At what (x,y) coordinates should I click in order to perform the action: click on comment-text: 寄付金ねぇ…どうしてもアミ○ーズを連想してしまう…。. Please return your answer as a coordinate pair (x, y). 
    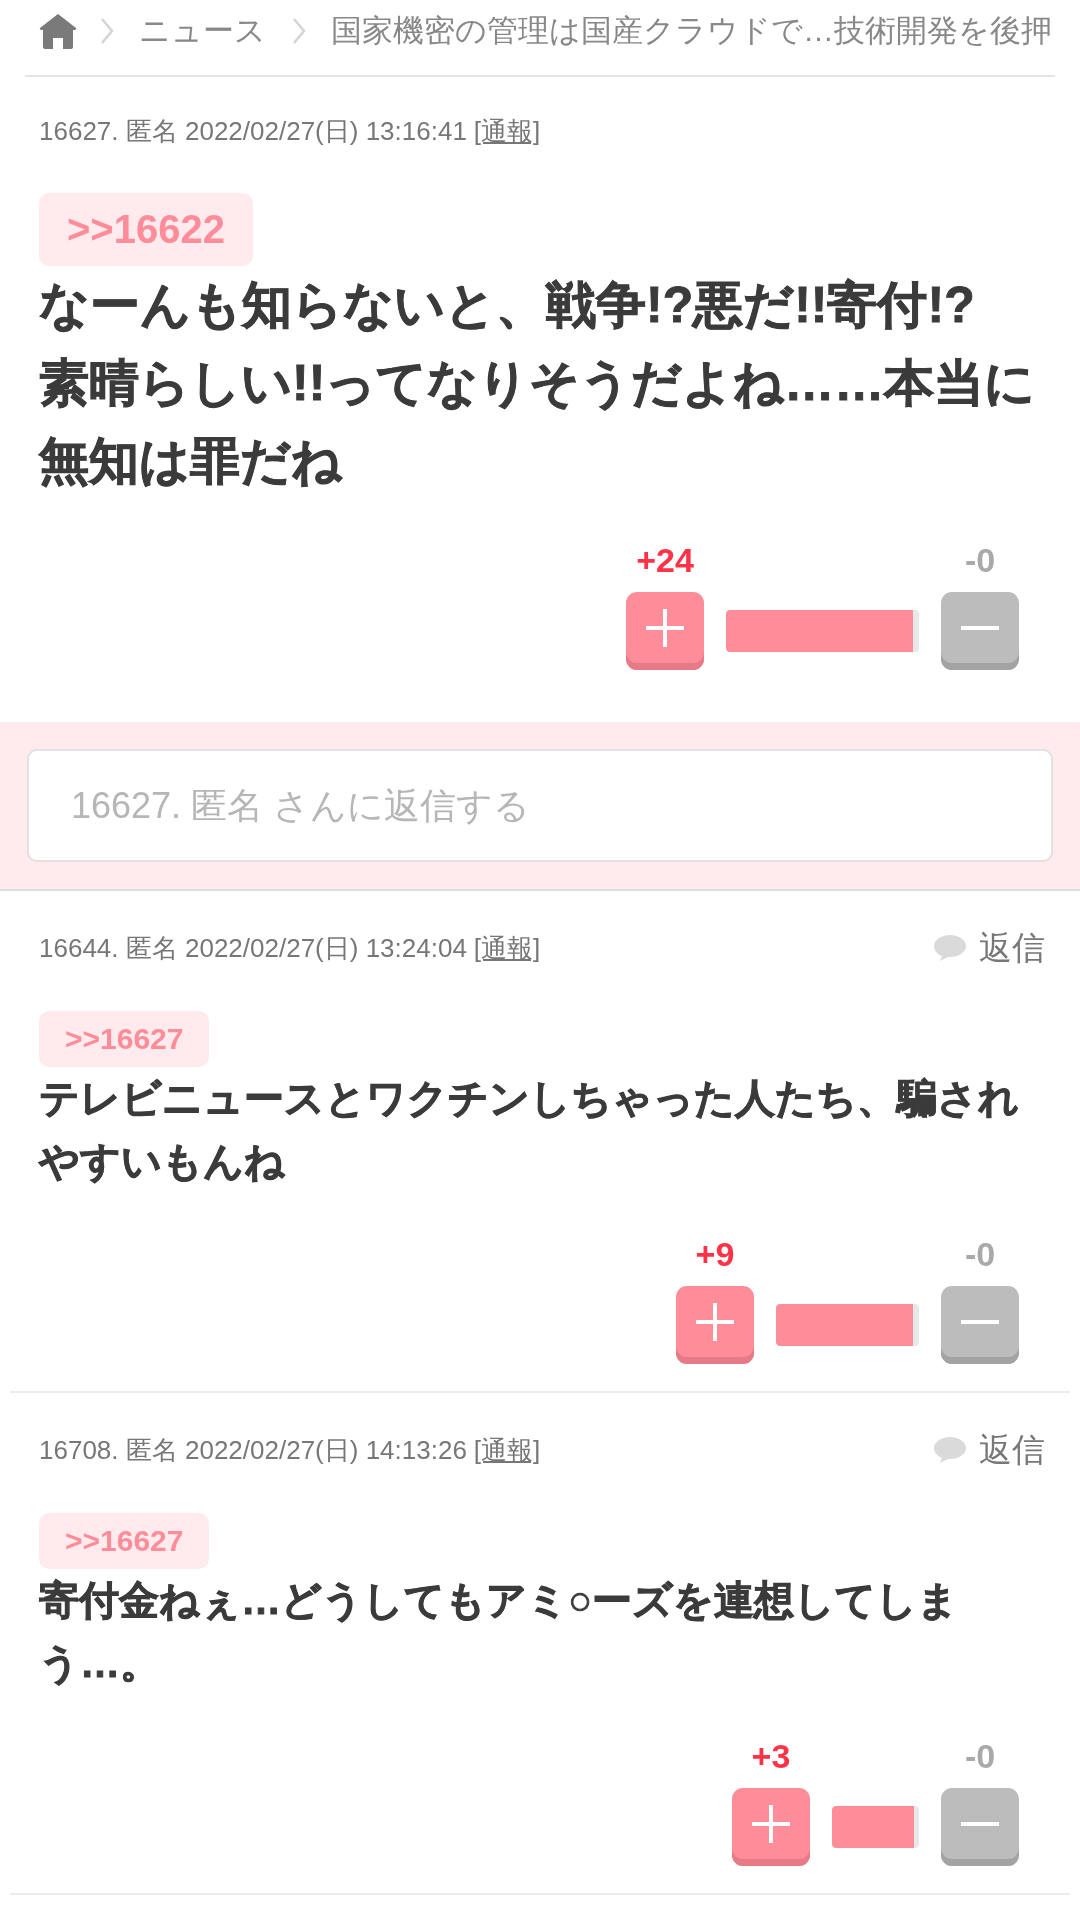
    Looking at the image, I should click on (499, 1632).